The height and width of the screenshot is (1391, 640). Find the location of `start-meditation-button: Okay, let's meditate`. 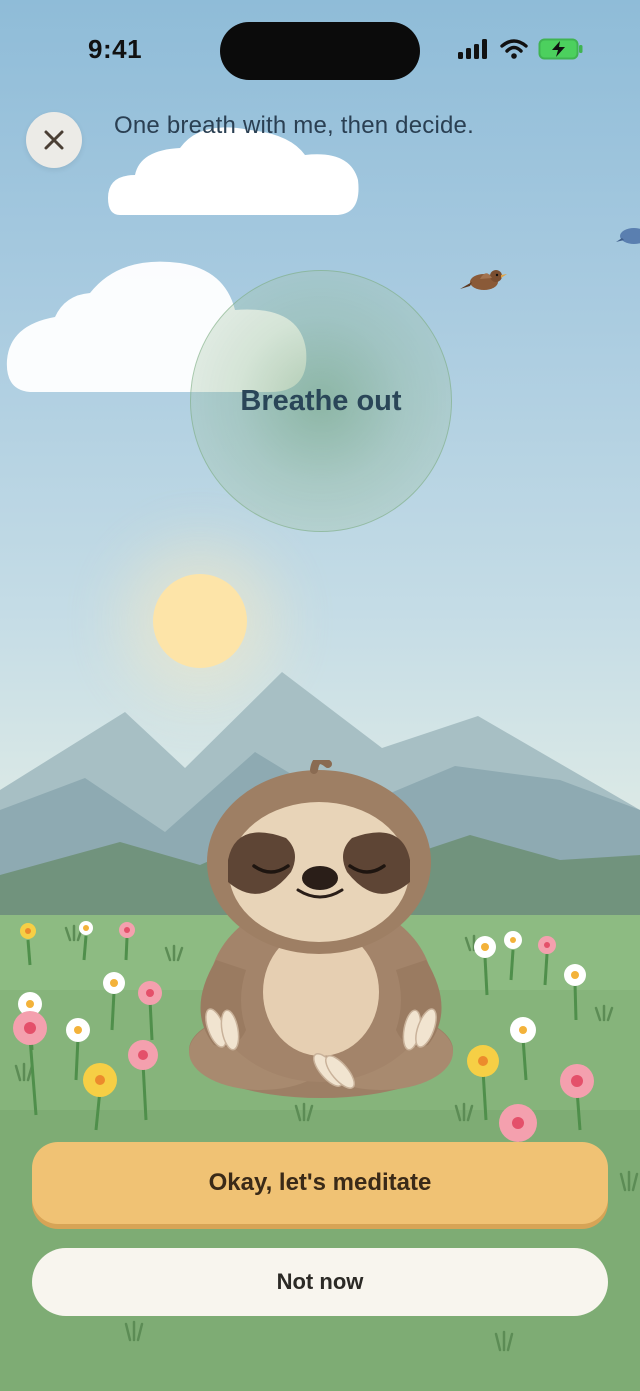

start-meditation-button: Okay, let's meditate is located at coordinates (320, 1183).